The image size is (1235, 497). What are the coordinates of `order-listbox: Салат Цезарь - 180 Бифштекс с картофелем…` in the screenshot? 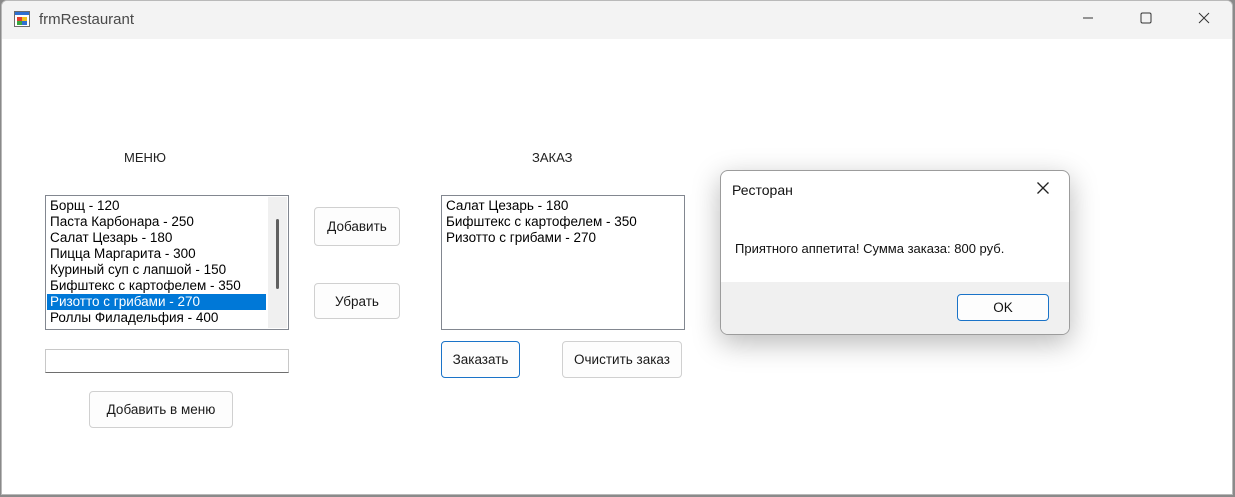 It's located at (563, 262).